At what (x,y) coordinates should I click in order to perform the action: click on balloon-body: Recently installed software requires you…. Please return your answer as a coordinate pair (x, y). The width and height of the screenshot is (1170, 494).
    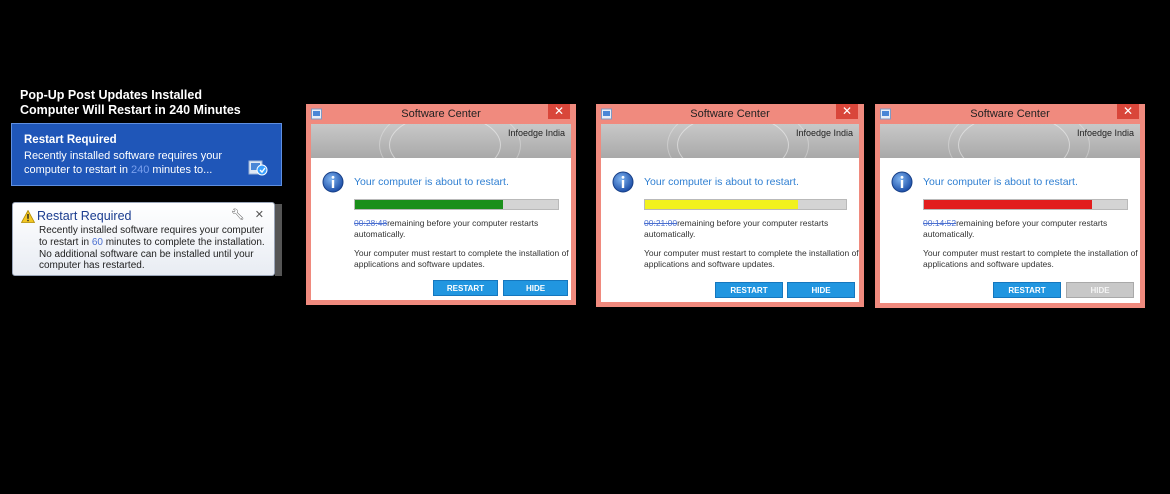
    Looking at the image, I should click on (155, 248).